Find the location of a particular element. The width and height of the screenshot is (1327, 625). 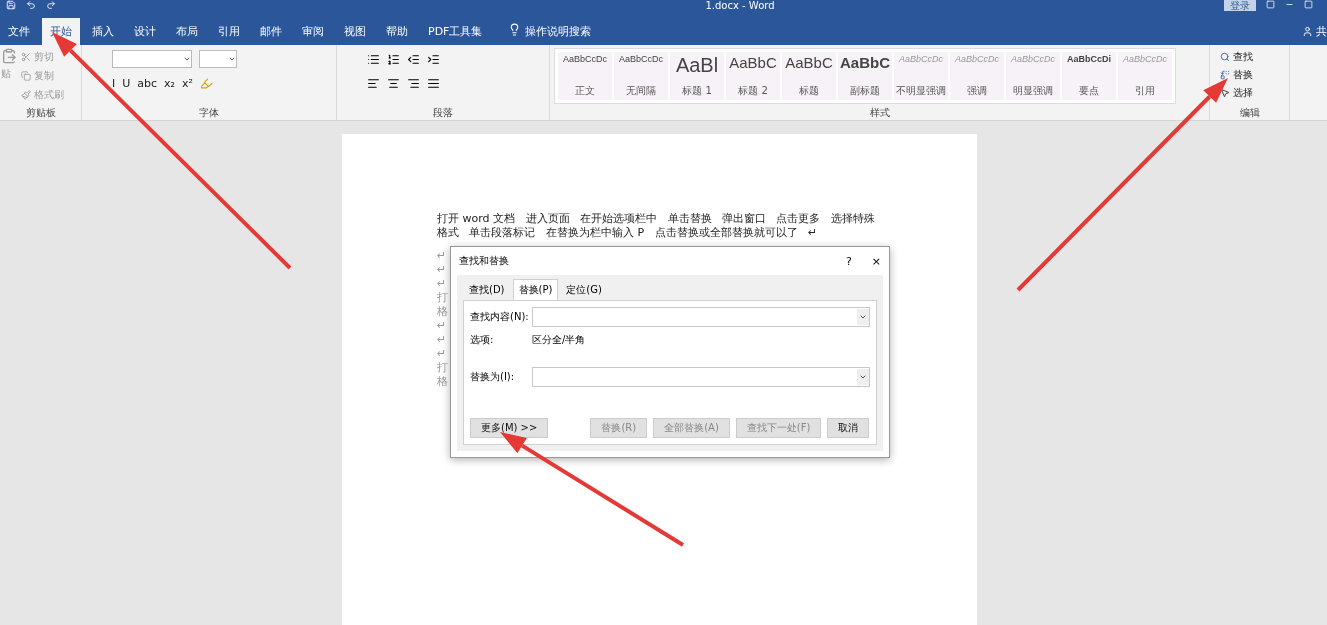

redo-icon is located at coordinates (51, 5).